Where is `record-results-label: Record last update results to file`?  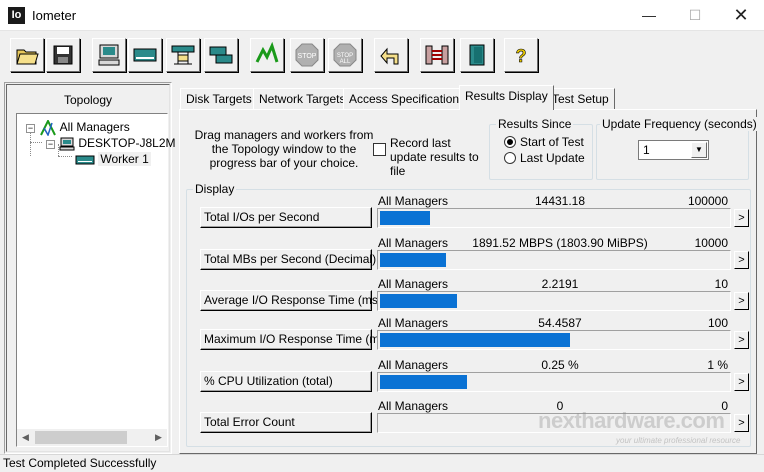
record-results-label: Record last update results to file is located at coordinates (440, 157).